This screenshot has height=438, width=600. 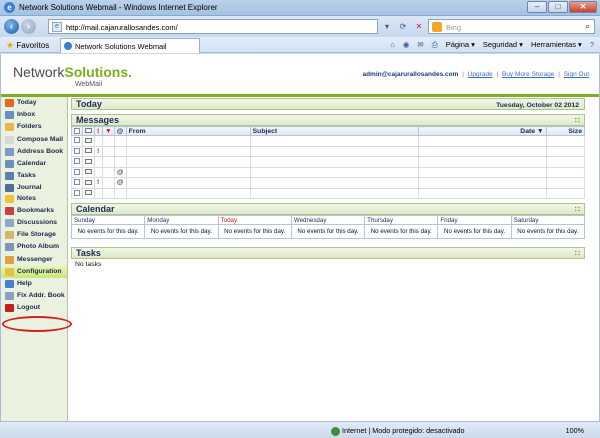 What do you see at coordinates (537, 105) in the screenshot?
I see `today-date: Tuesday, October 02 2012` at bounding box center [537, 105].